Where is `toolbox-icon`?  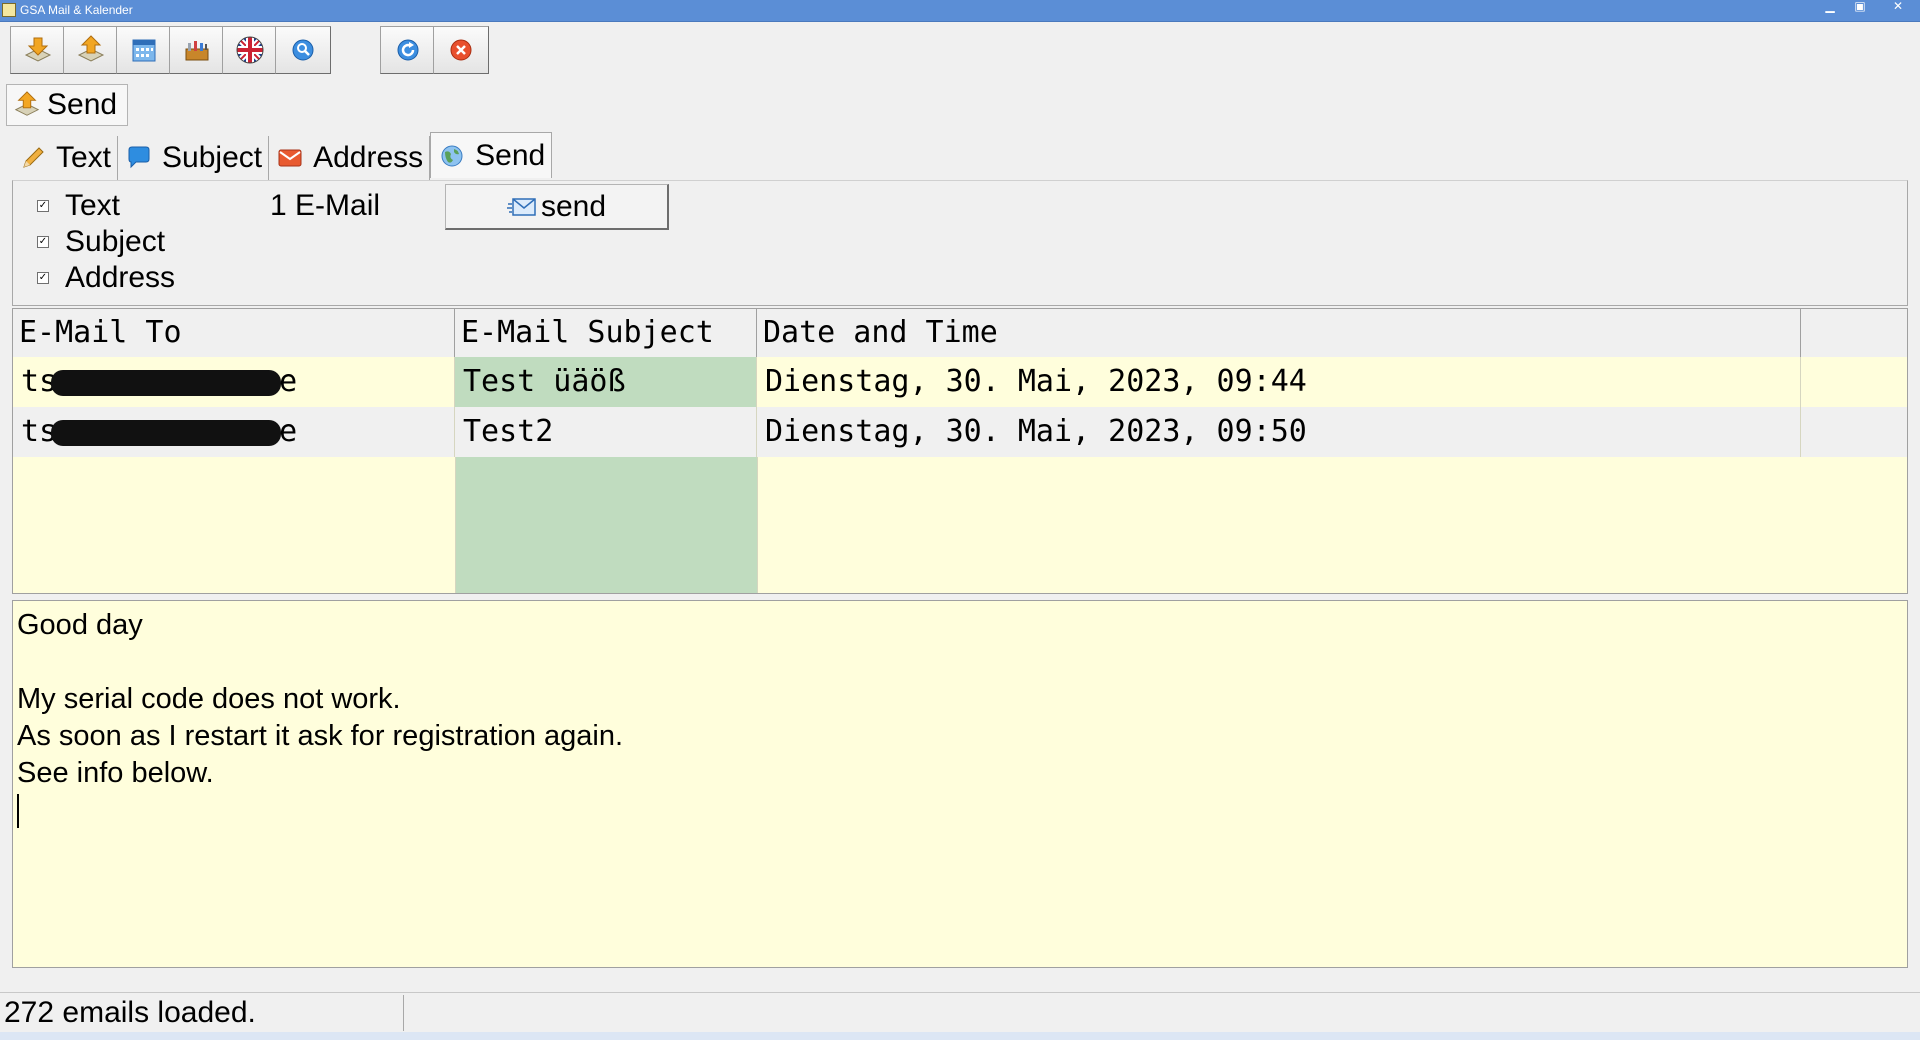 toolbox-icon is located at coordinates (197, 51).